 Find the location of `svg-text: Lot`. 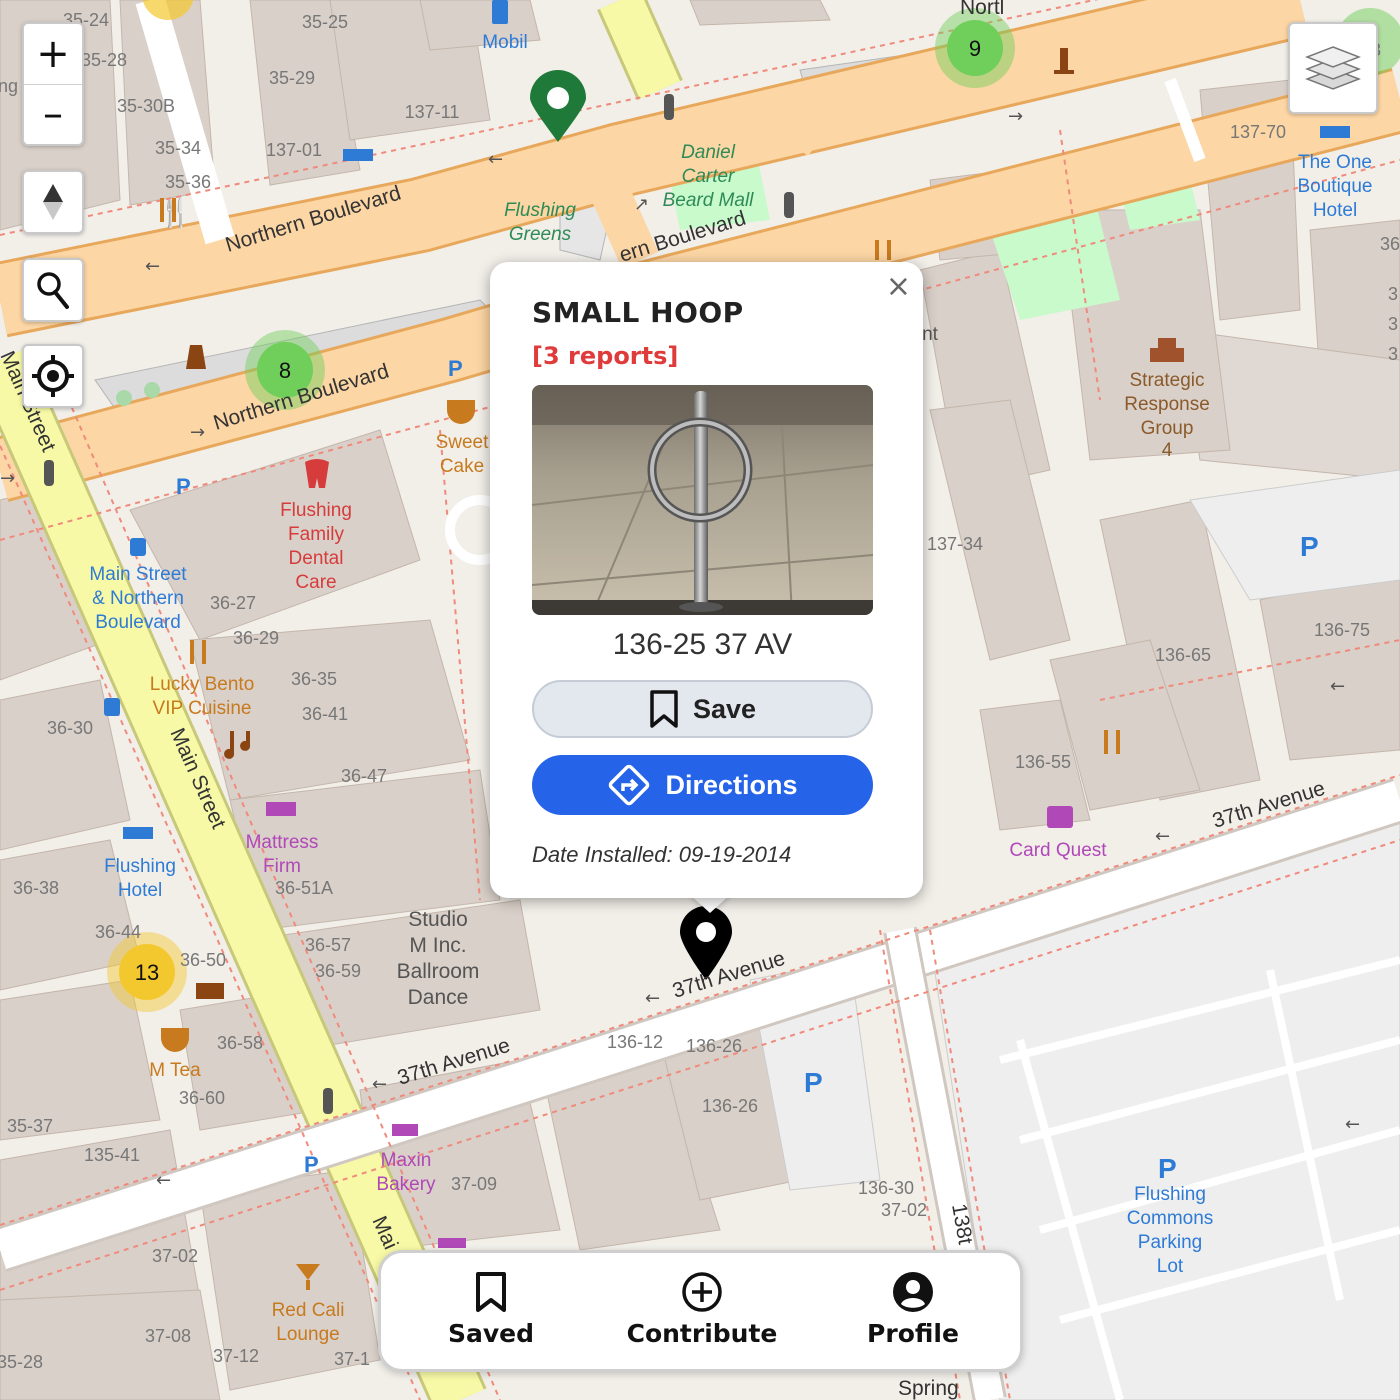

svg-text: Lot is located at coordinates (1170, 1266).